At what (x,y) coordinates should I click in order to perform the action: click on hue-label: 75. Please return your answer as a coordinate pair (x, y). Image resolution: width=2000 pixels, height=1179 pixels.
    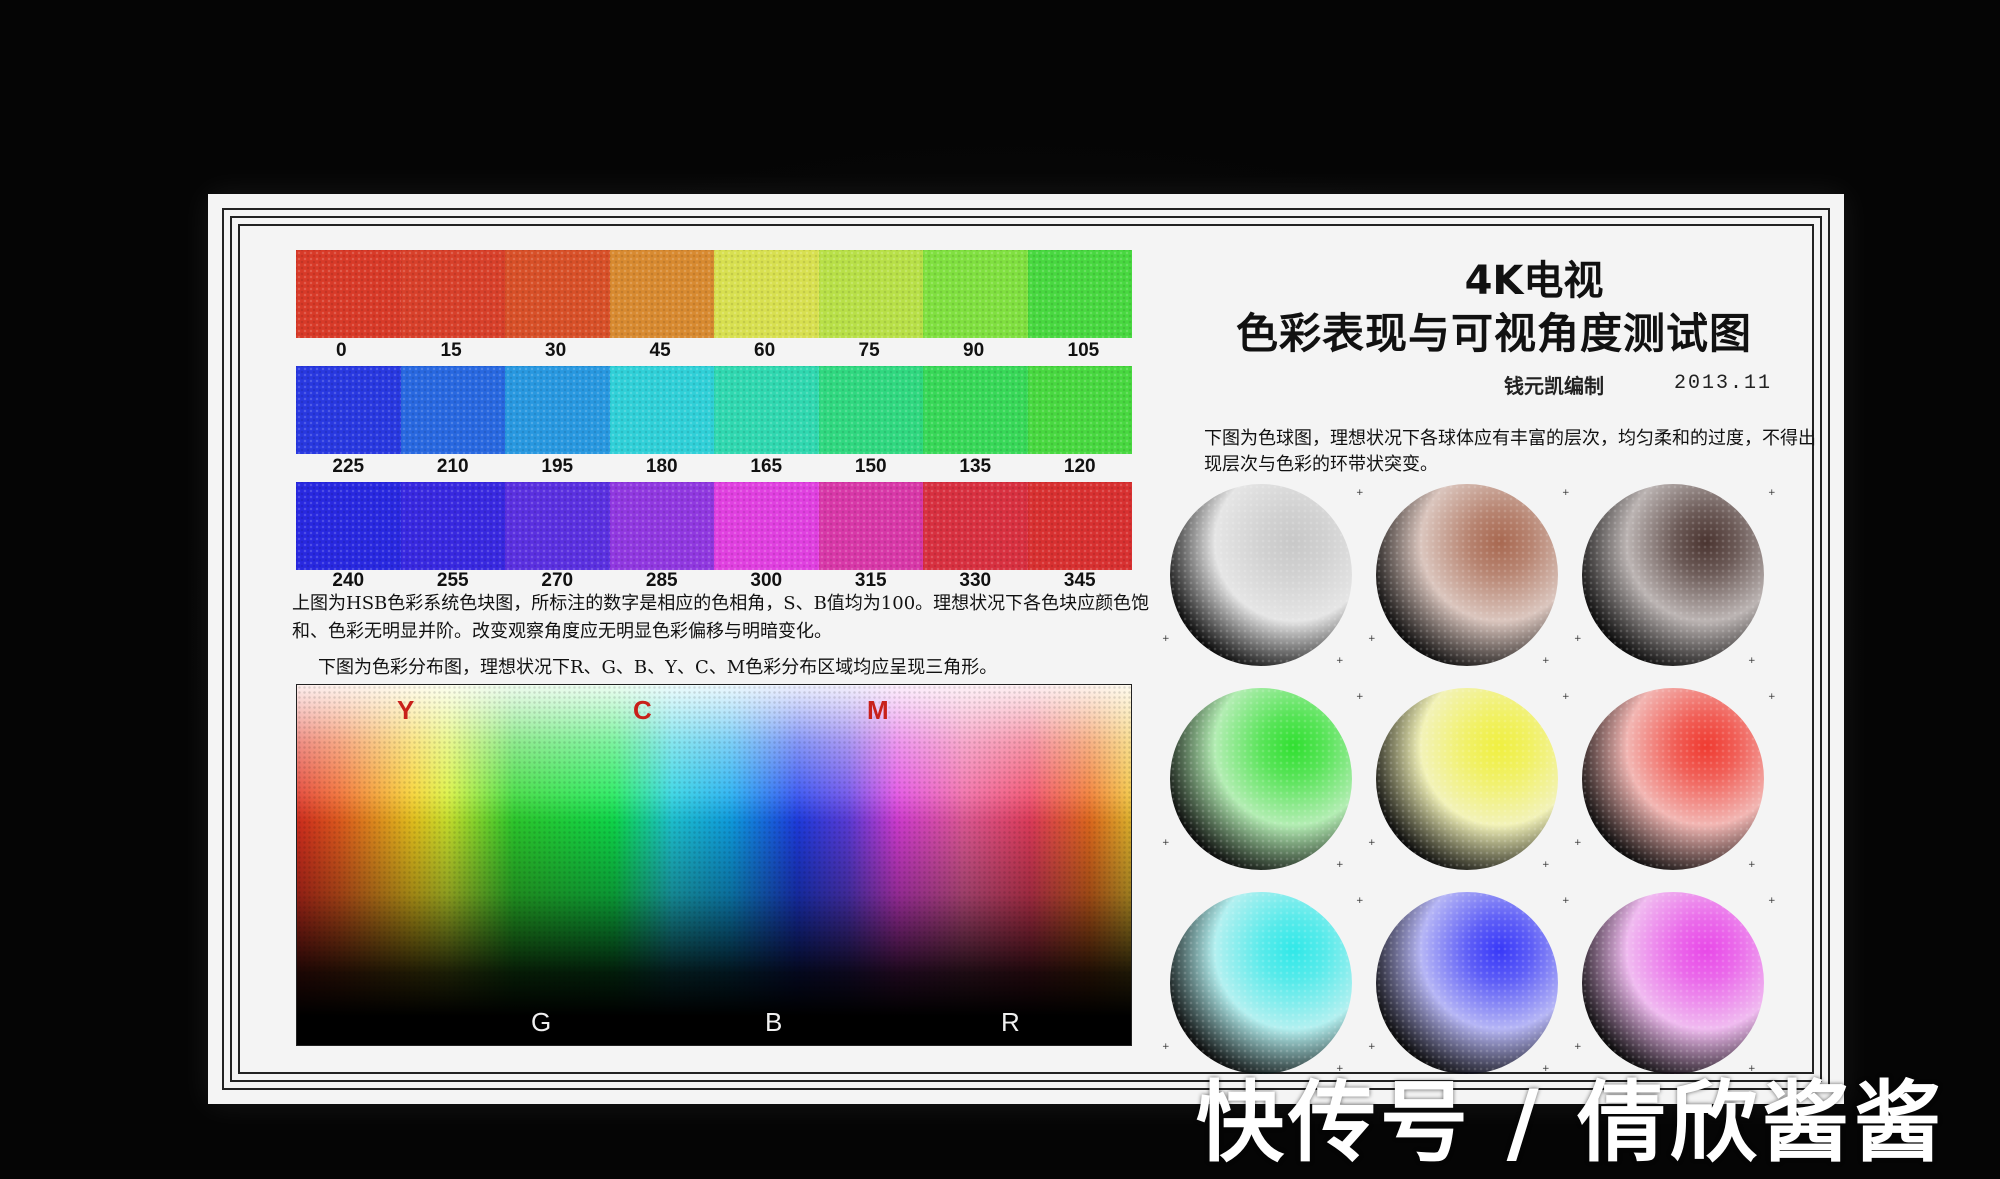
    Looking at the image, I should click on (869, 350).